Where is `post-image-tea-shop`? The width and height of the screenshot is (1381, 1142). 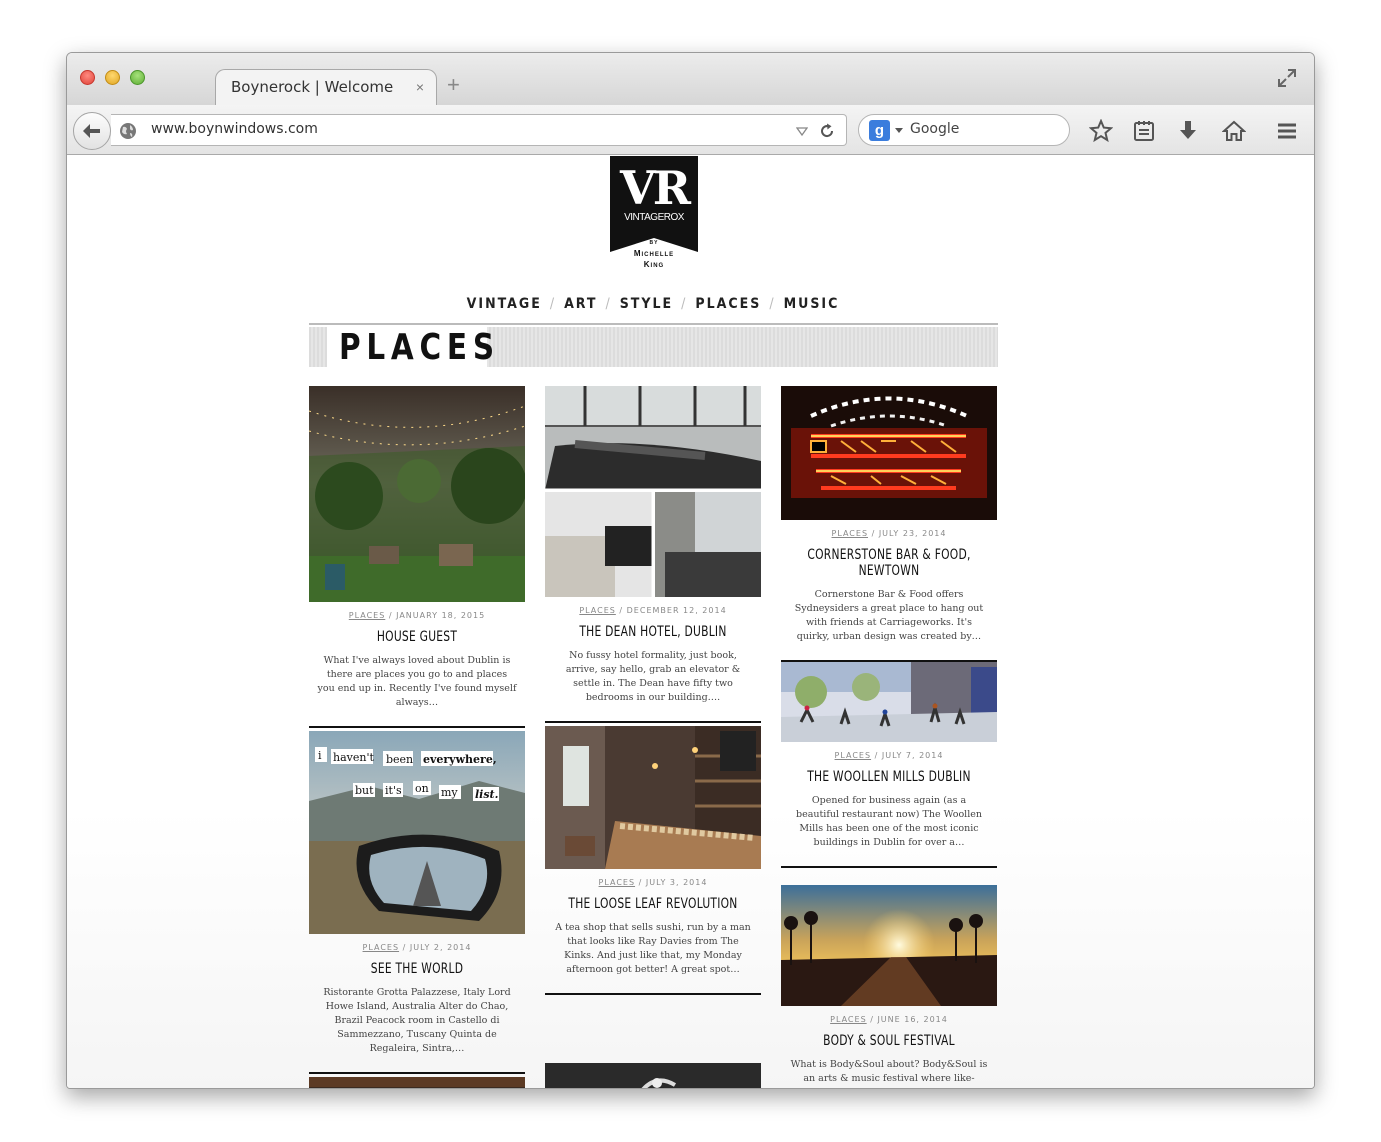 post-image-tea-shop is located at coordinates (653, 797).